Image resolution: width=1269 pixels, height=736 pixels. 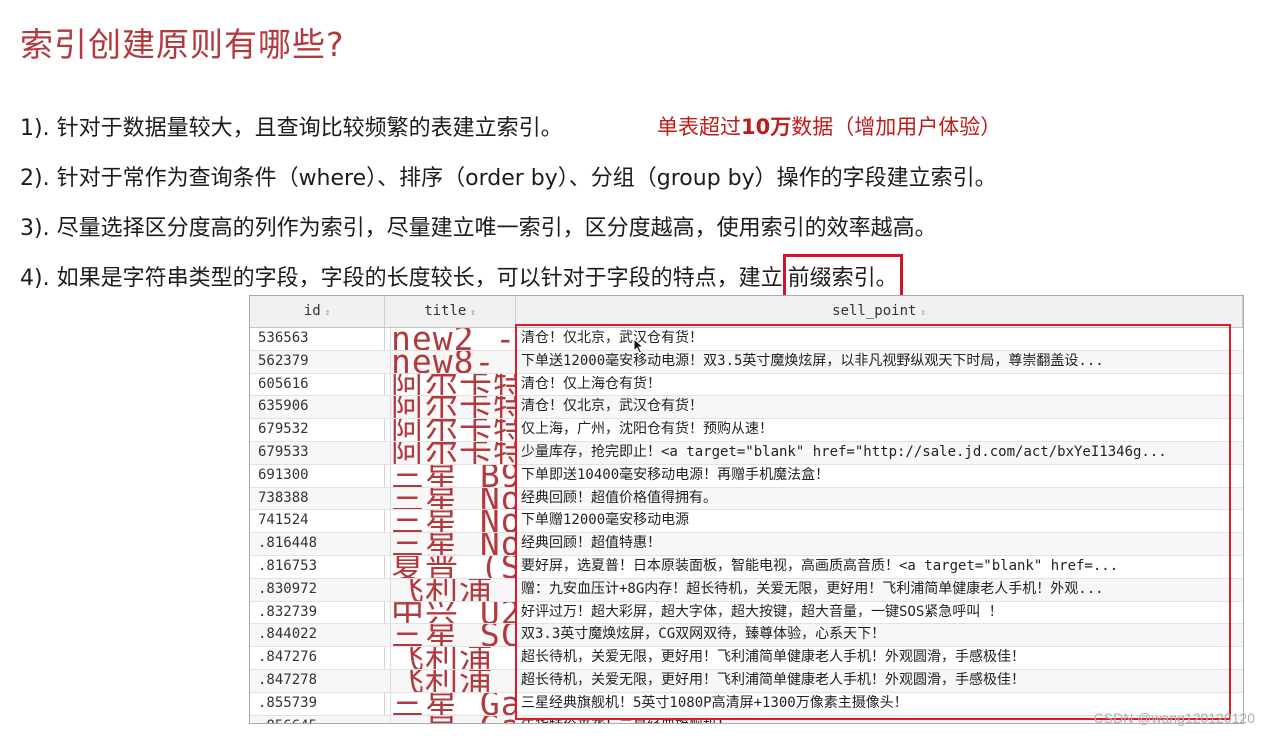 I want to click on mouse-pointer-icon, so click(x=639, y=346).